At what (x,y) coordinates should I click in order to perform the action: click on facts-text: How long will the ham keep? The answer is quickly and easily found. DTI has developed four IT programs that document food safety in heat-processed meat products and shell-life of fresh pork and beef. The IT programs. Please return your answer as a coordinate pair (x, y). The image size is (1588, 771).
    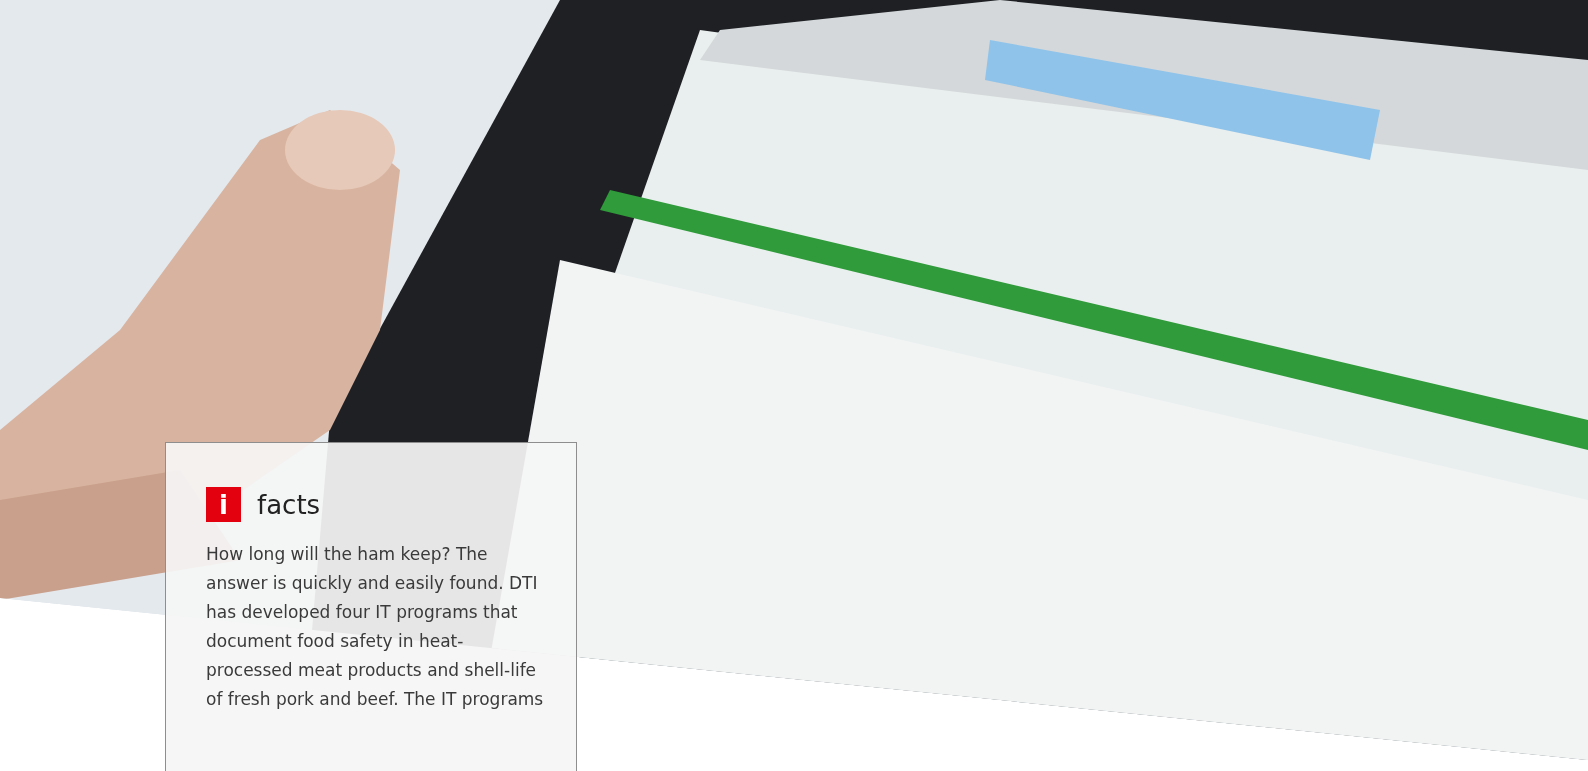
    Looking at the image, I should click on (375, 627).